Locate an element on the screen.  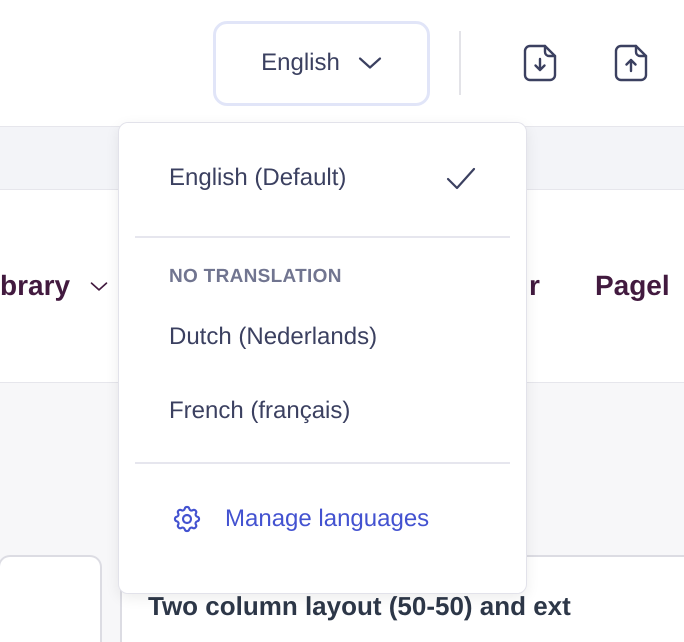
language-option: English (Default) is located at coordinates (322, 178).